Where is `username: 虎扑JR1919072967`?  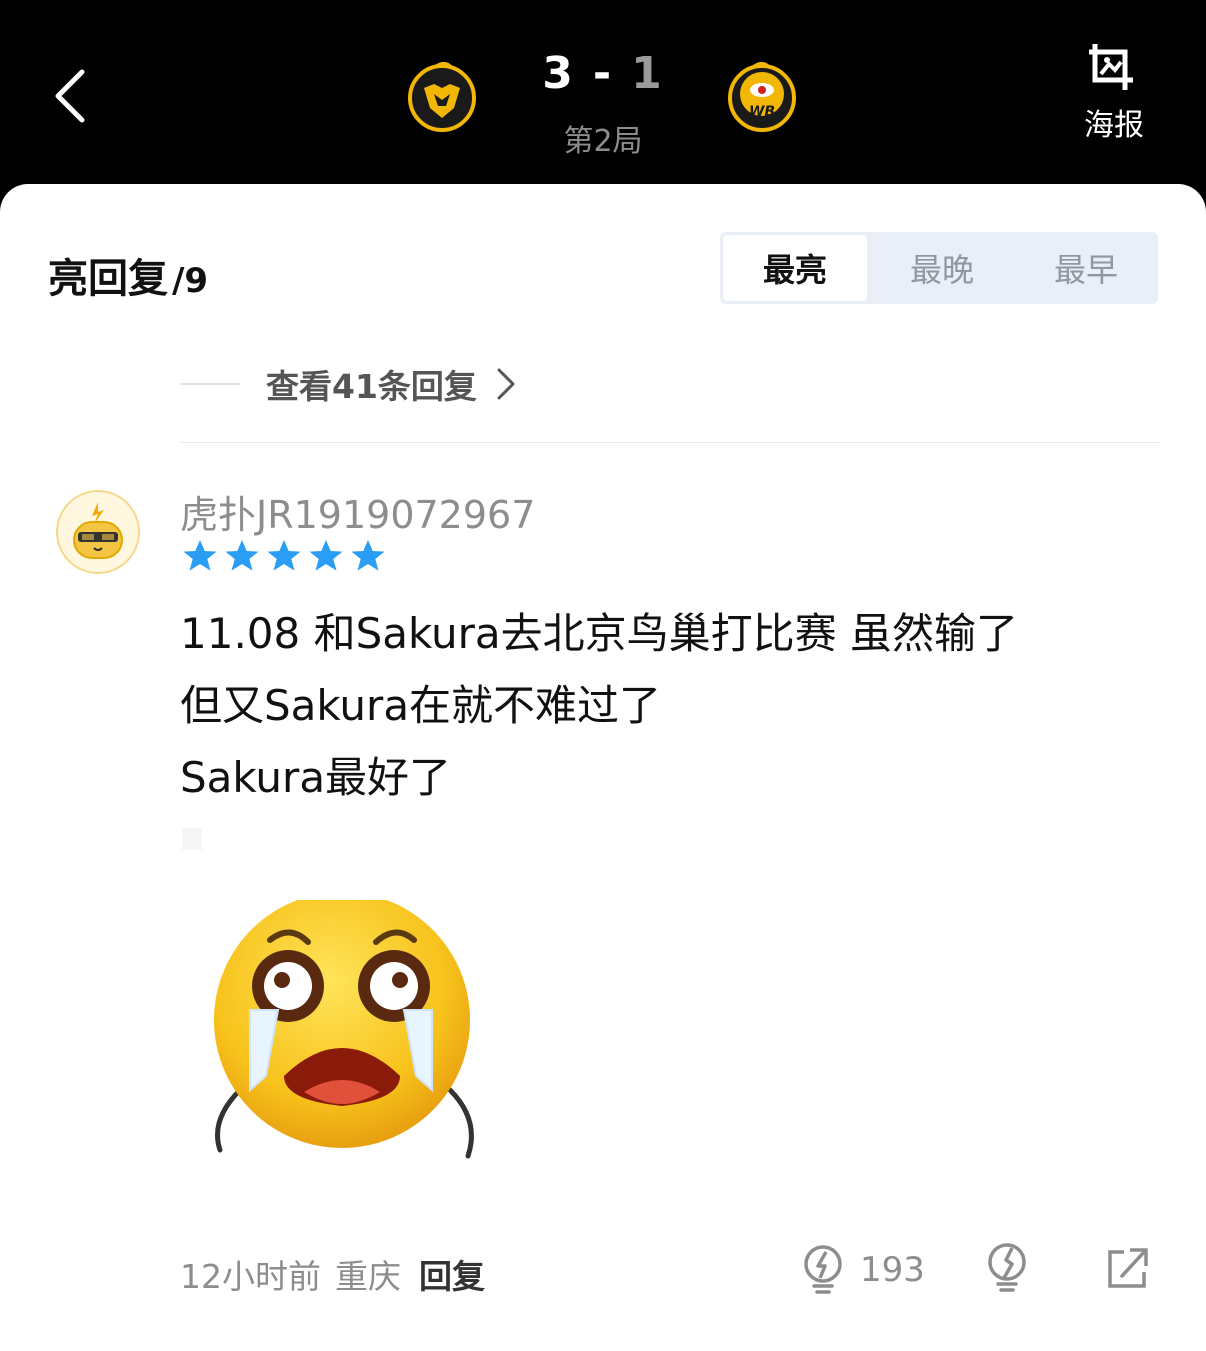
username: 虎扑JR1919072967 is located at coordinates (357, 511).